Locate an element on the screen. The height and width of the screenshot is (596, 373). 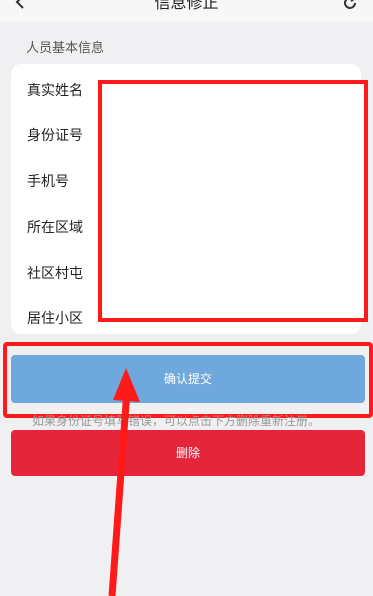
section-title: 人员基本信息 is located at coordinates (65, 48).